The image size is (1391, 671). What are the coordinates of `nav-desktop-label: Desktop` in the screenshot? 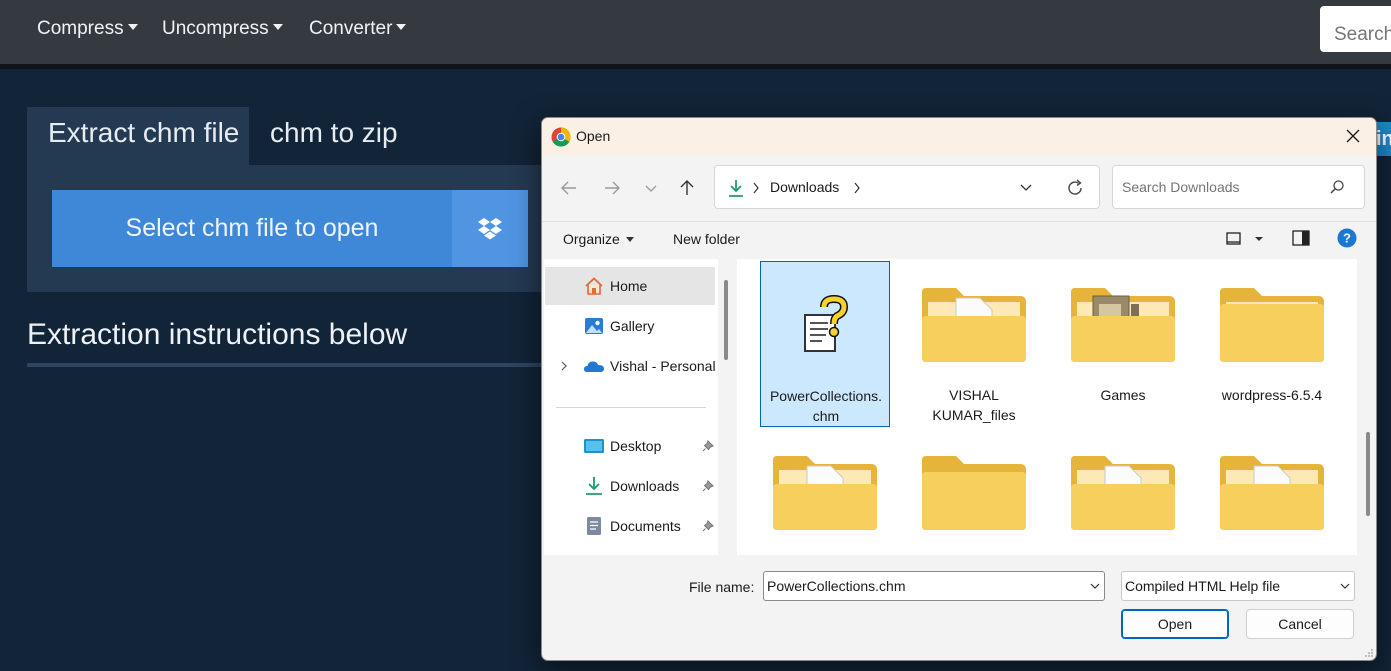 It's located at (636, 446).